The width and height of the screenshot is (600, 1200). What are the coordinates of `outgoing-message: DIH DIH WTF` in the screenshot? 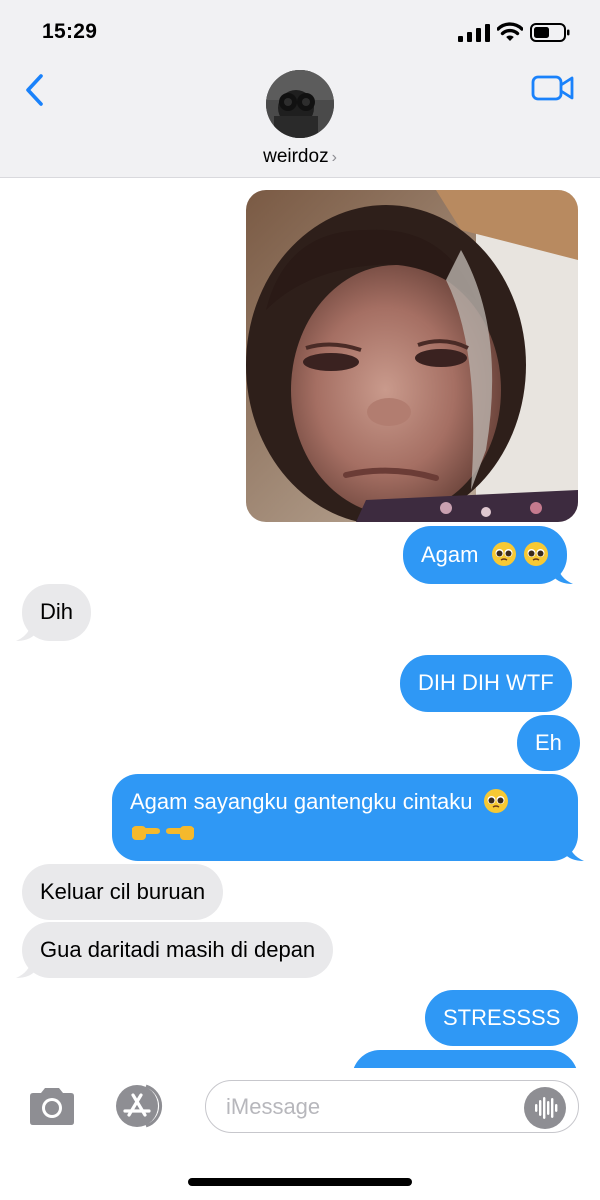 It's located at (486, 683).